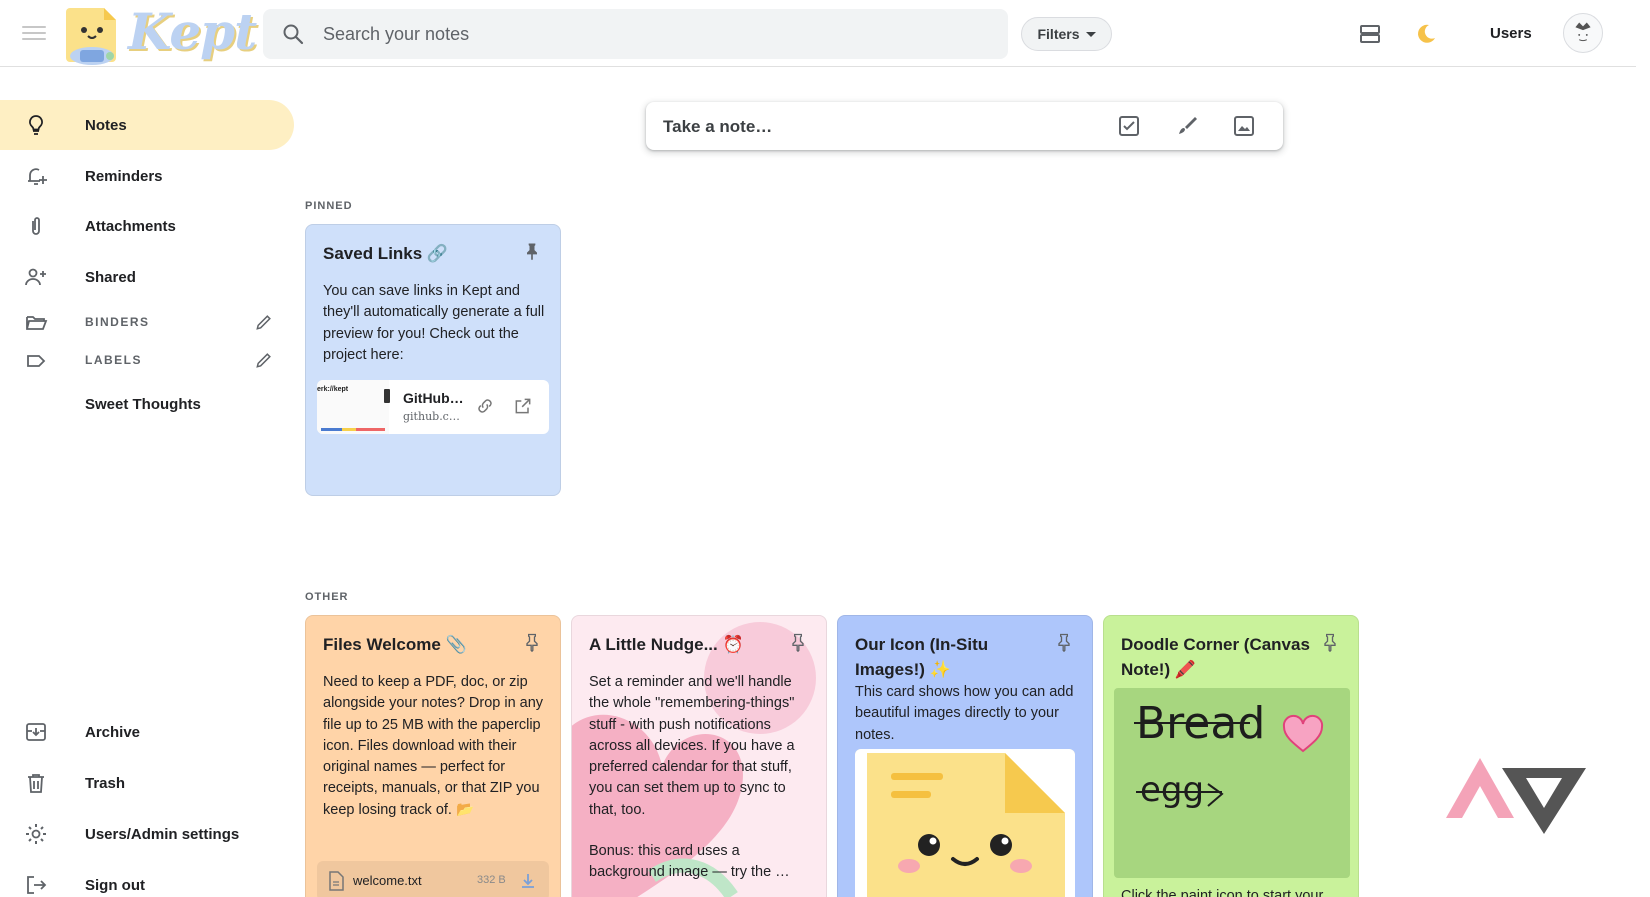  What do you see at coordinates (293, 34) in the screenshot?
I see `search-icon` at bounding box center [293, 34].